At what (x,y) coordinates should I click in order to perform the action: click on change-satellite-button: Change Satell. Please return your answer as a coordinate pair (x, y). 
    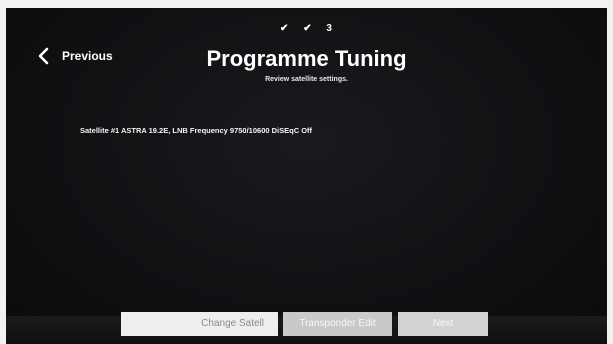
    Looking at the image, I should click on (199, 324).